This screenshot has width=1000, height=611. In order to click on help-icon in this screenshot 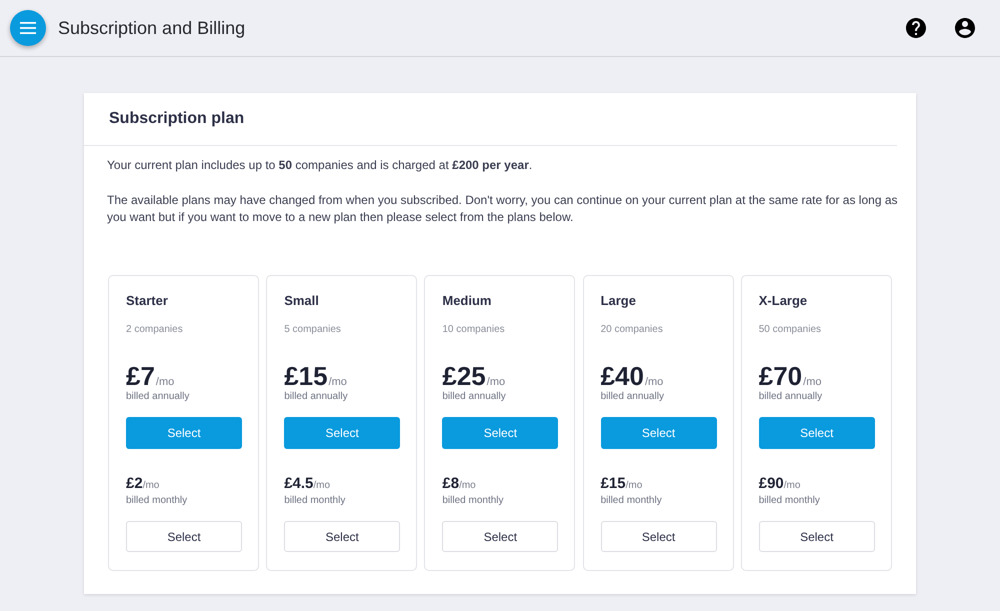, I will do `click(916, 28)`.